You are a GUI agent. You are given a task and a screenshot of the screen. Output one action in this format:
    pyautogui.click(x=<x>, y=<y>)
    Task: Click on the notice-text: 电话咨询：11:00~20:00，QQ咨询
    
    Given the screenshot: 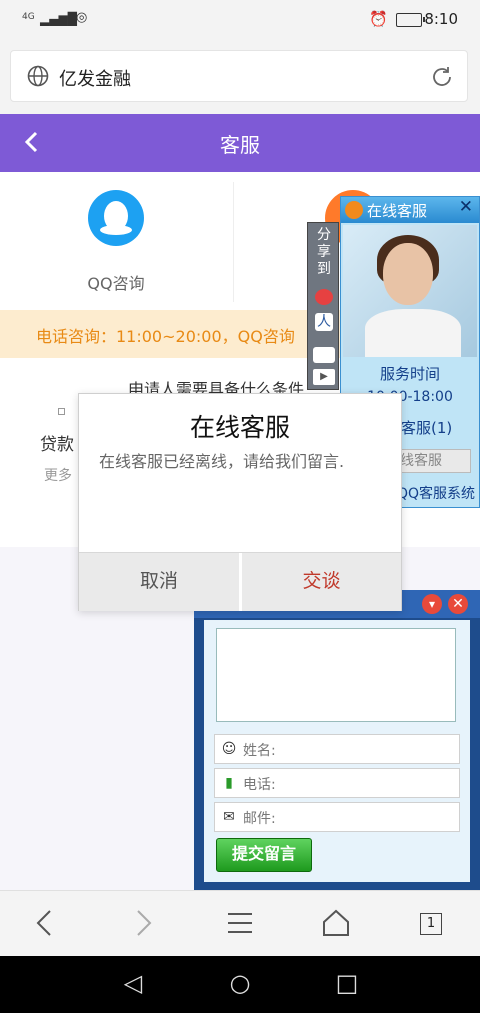 What is the action you would take?
    pyautogui.click(x=165, y=336)
    